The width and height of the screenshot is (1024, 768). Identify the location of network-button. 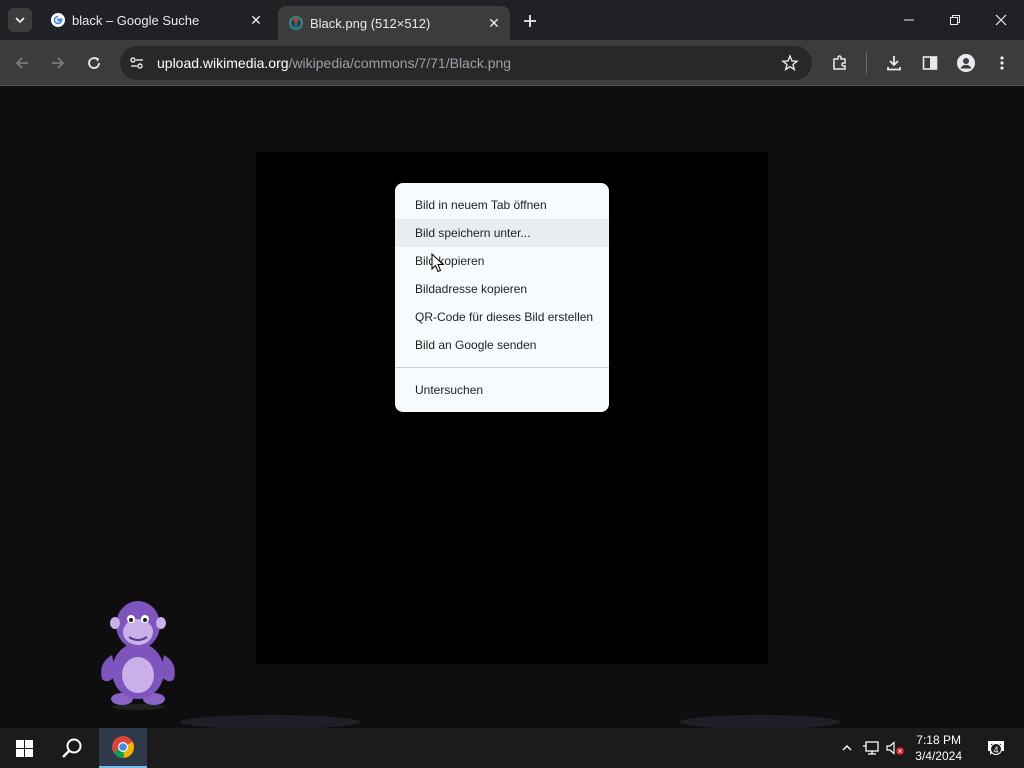
(871, 748).